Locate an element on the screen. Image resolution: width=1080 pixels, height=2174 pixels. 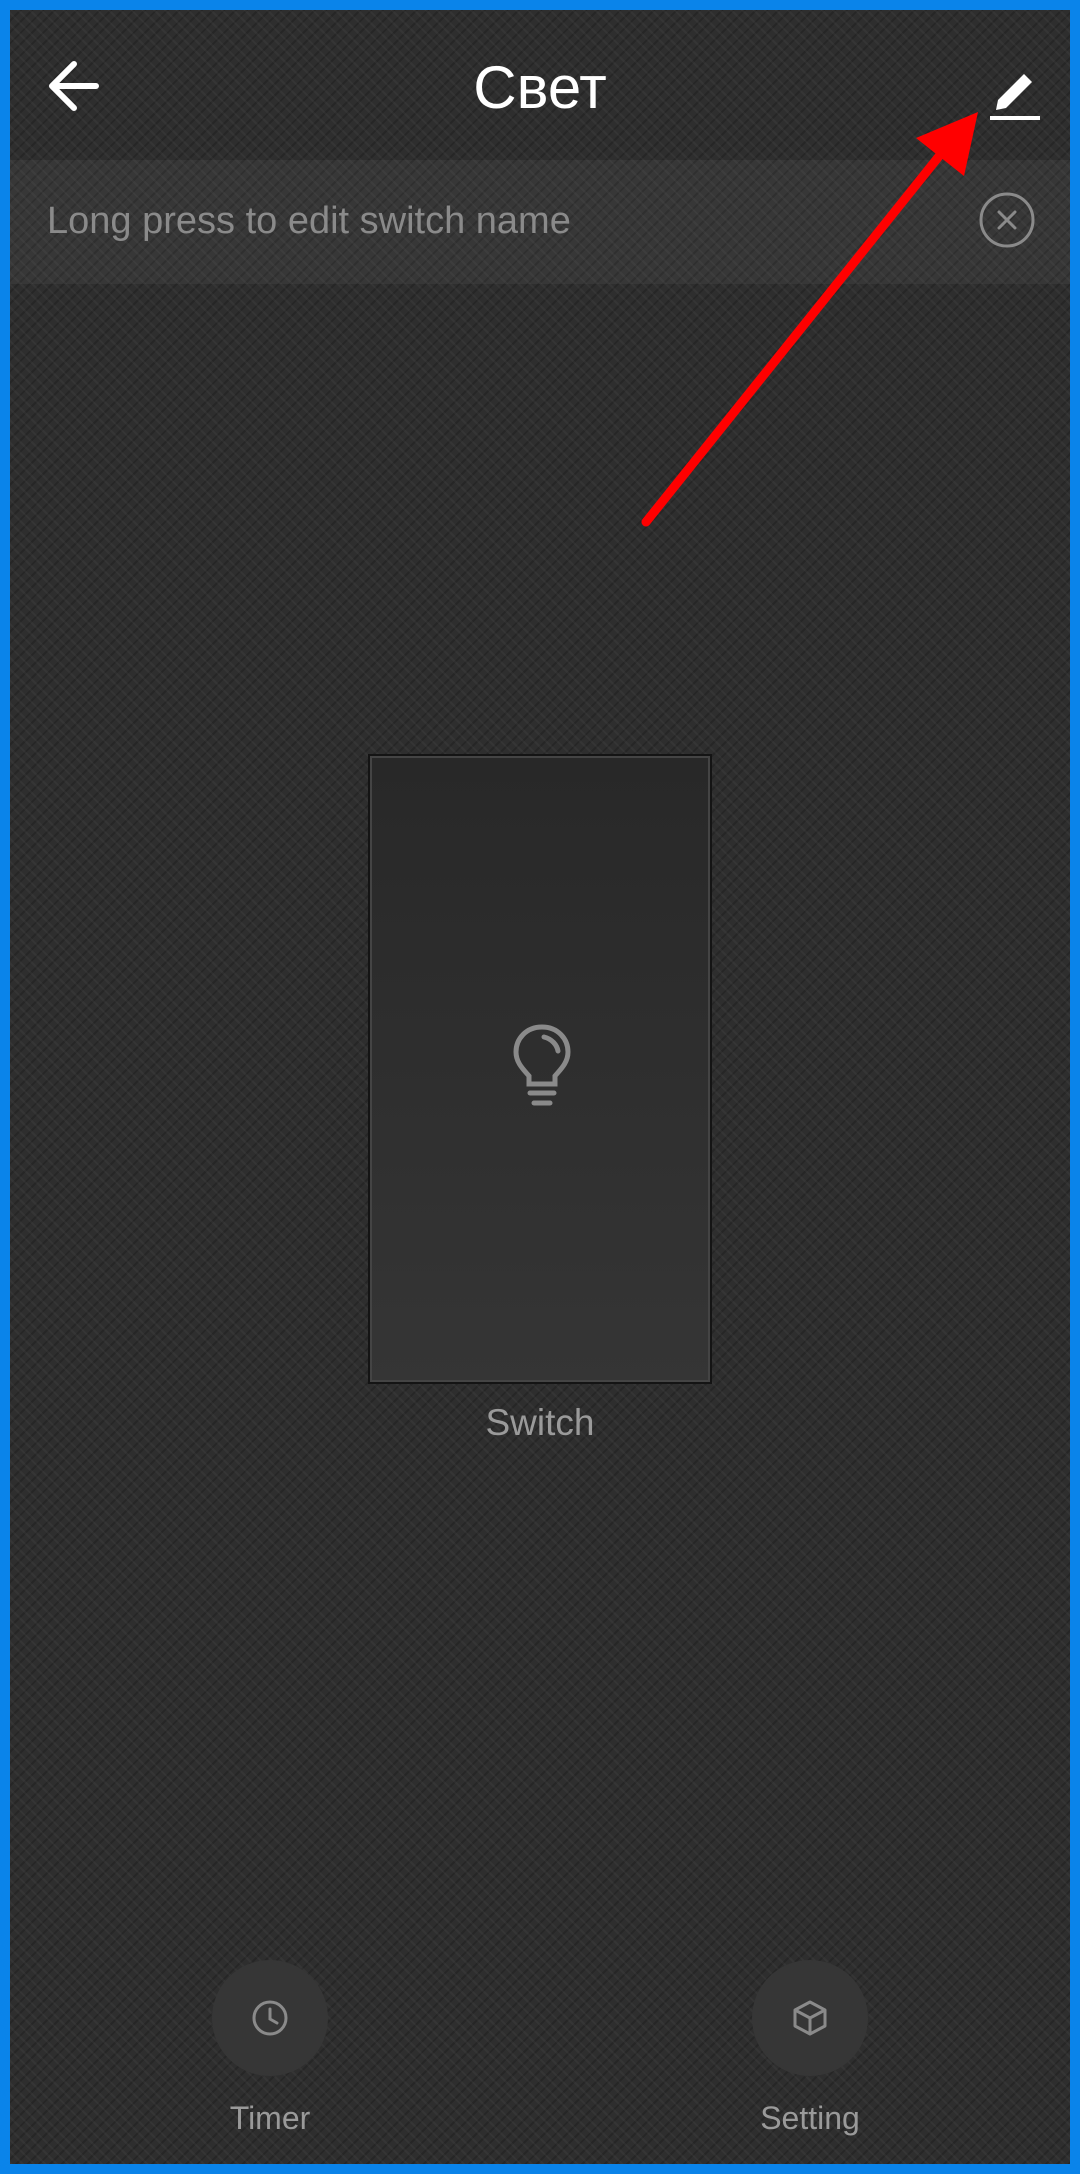
page-title: Свет is located at coordinates (540, 87).